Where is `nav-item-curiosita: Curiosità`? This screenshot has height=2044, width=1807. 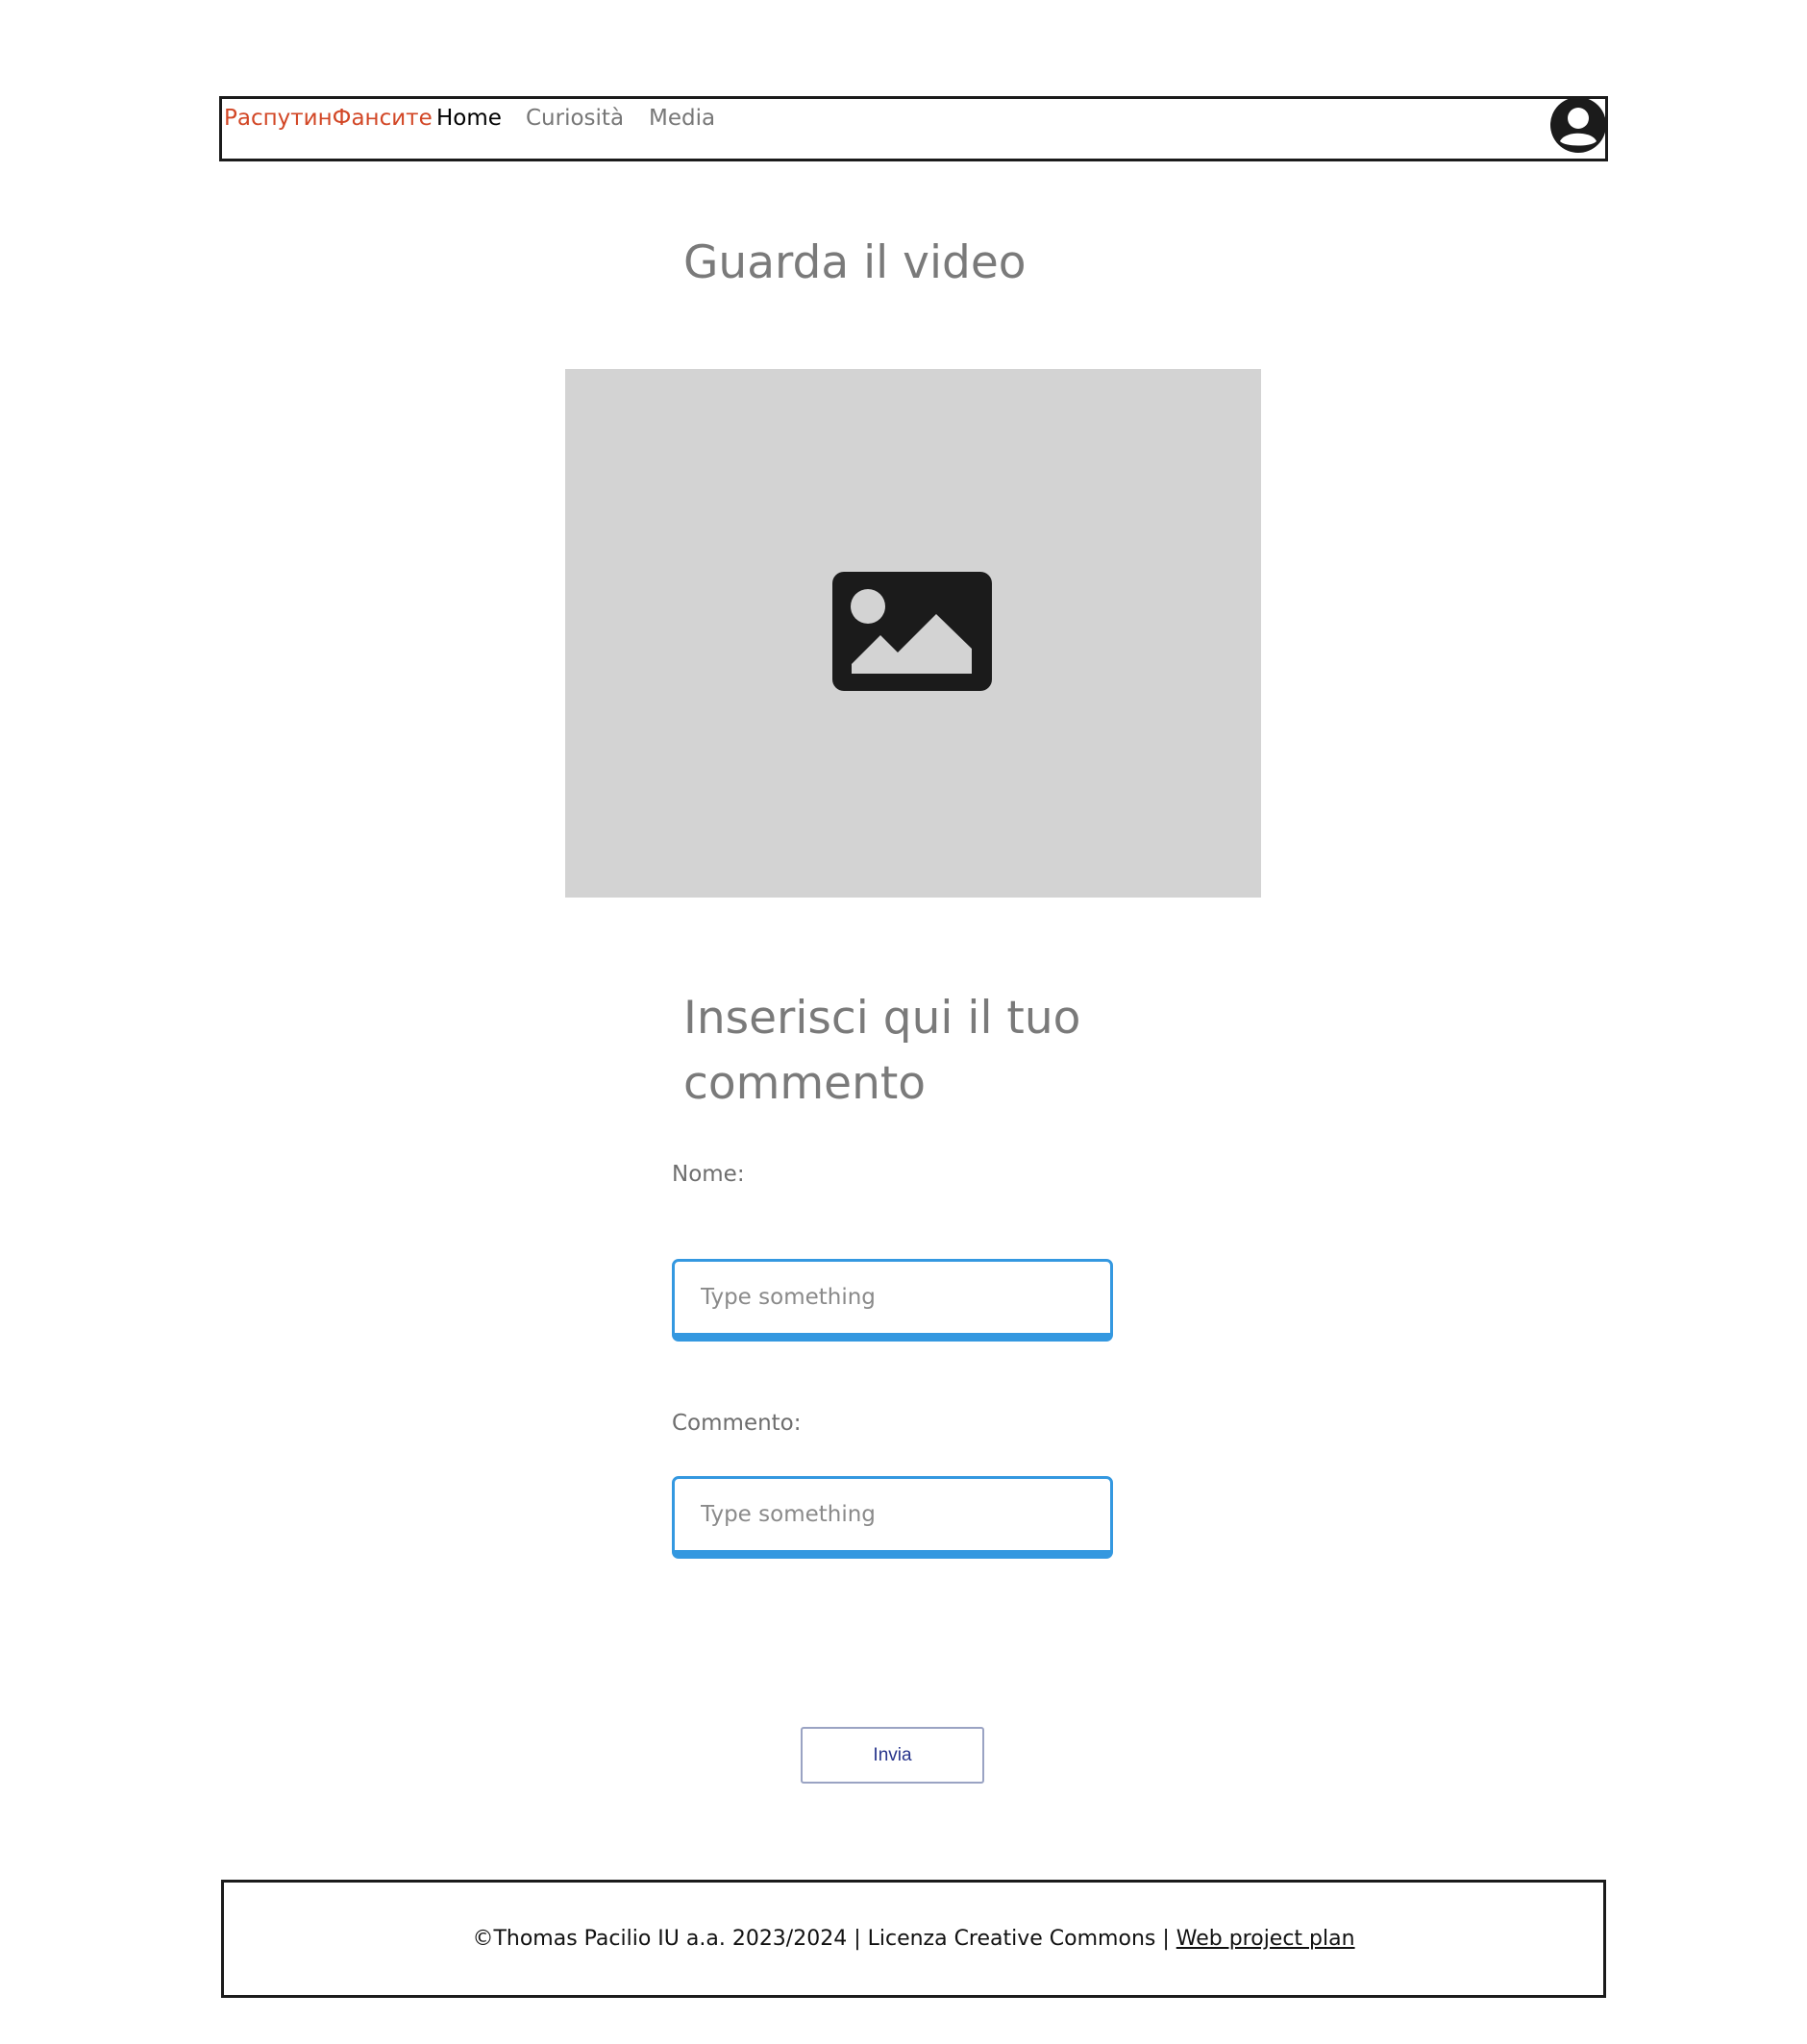
nav-item-curiosita: Curiosità is located at coordinates (575, 118).